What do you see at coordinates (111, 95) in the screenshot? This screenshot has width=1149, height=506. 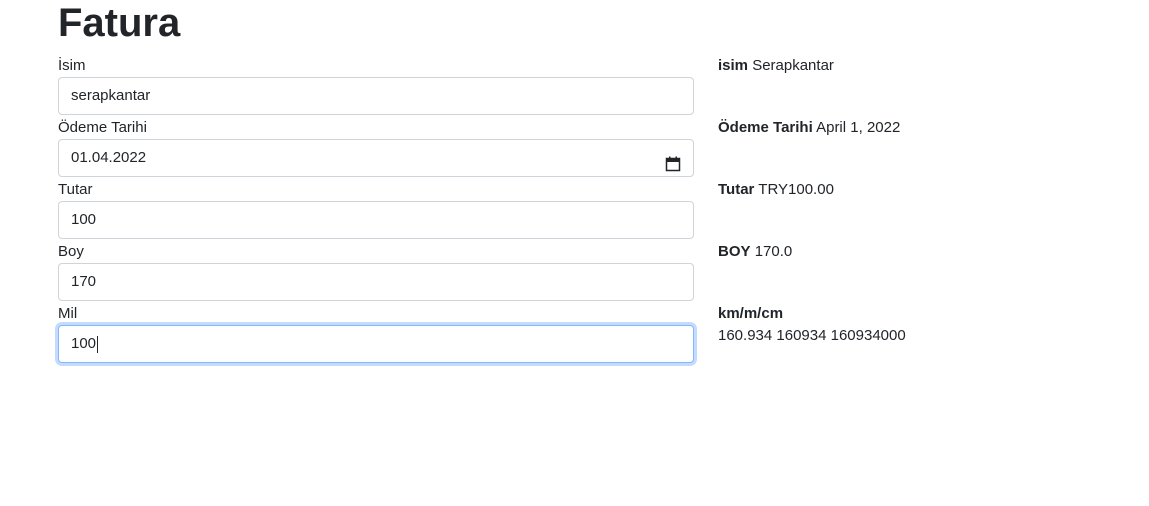 I see `name-input-value: serapkantar` at bounding box center [111, 95].